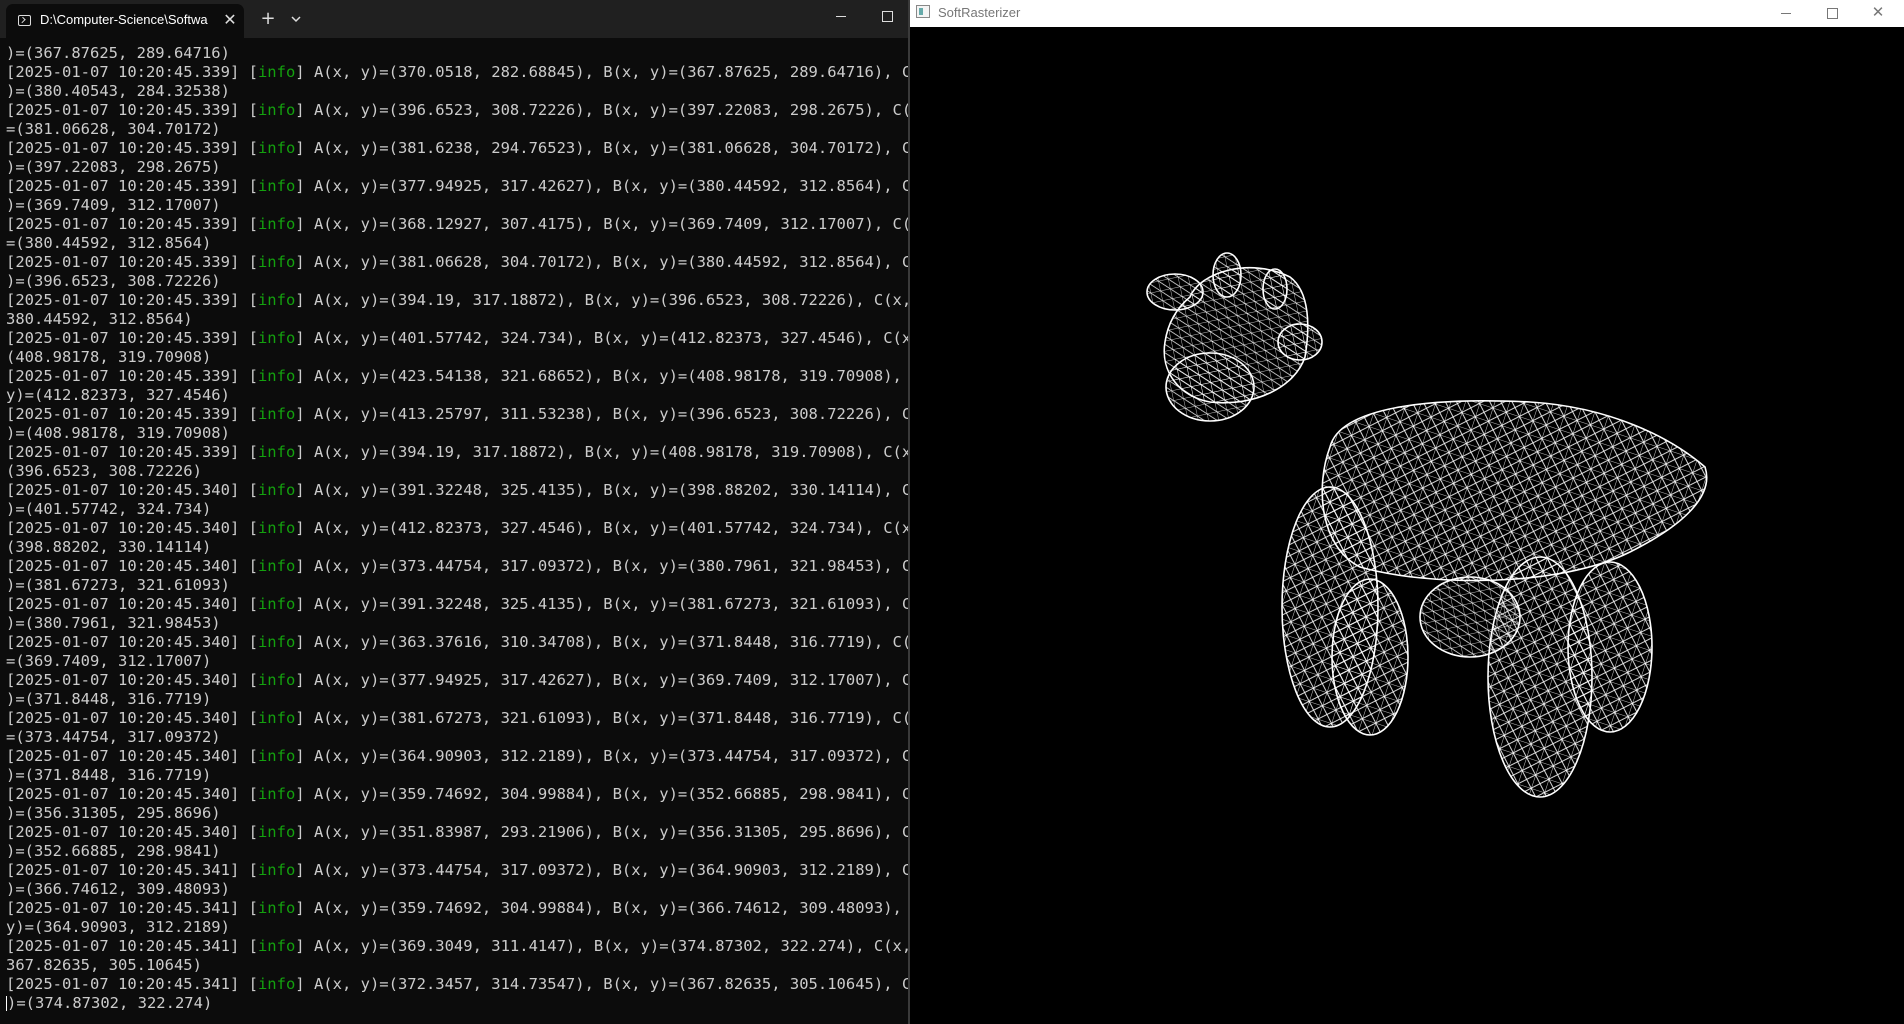  Describe the element at coordinates (296, 19) in the screenshot. I see `chevron-down-icon` at that location.